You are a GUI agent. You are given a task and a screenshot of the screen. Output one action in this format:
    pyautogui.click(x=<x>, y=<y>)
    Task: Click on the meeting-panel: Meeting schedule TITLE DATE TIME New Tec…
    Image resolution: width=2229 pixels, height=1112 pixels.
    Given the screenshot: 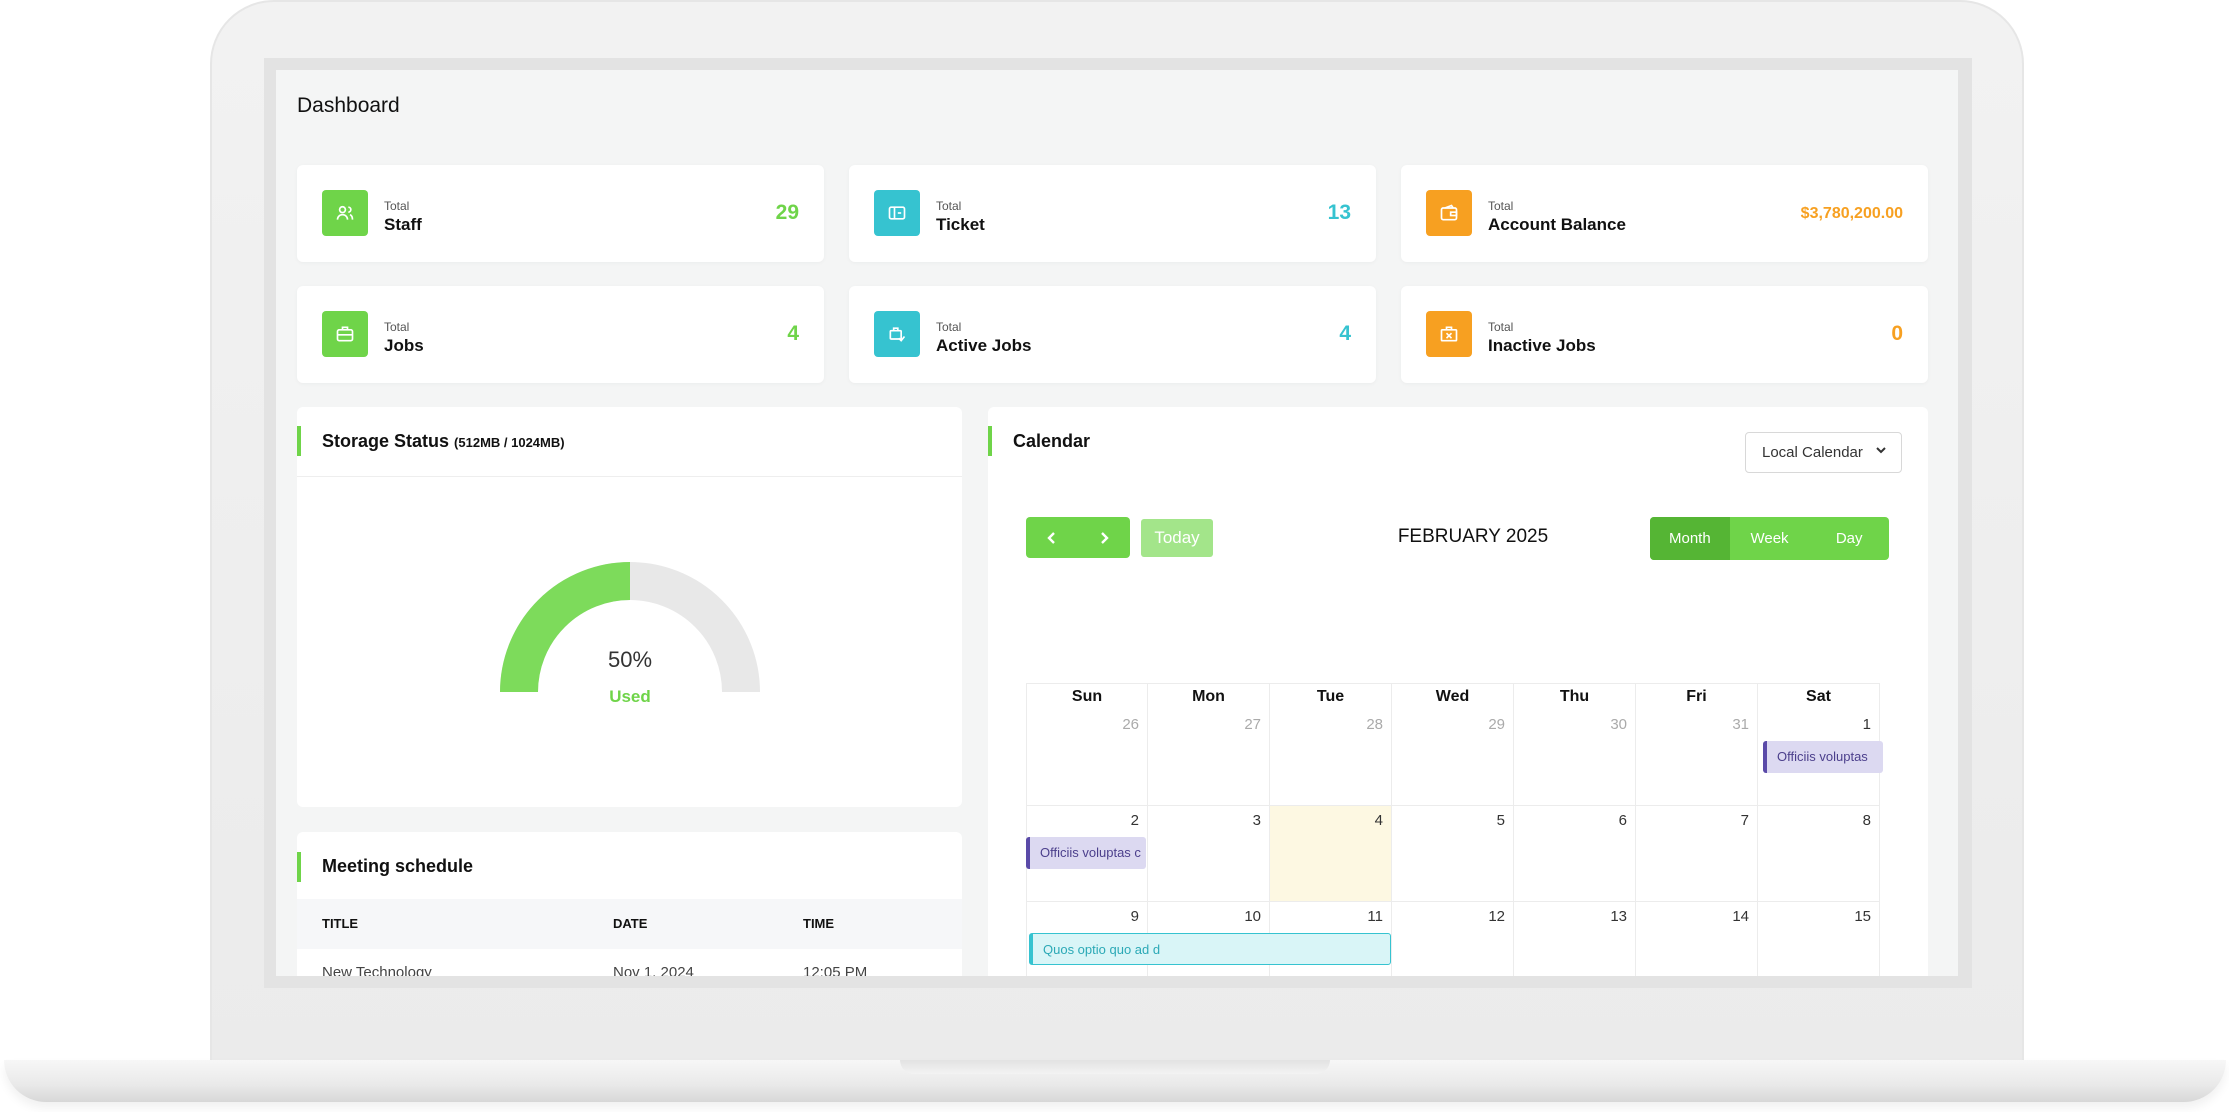 What is the action you would take?
    pyautogui.click(x=629, y=904)
    